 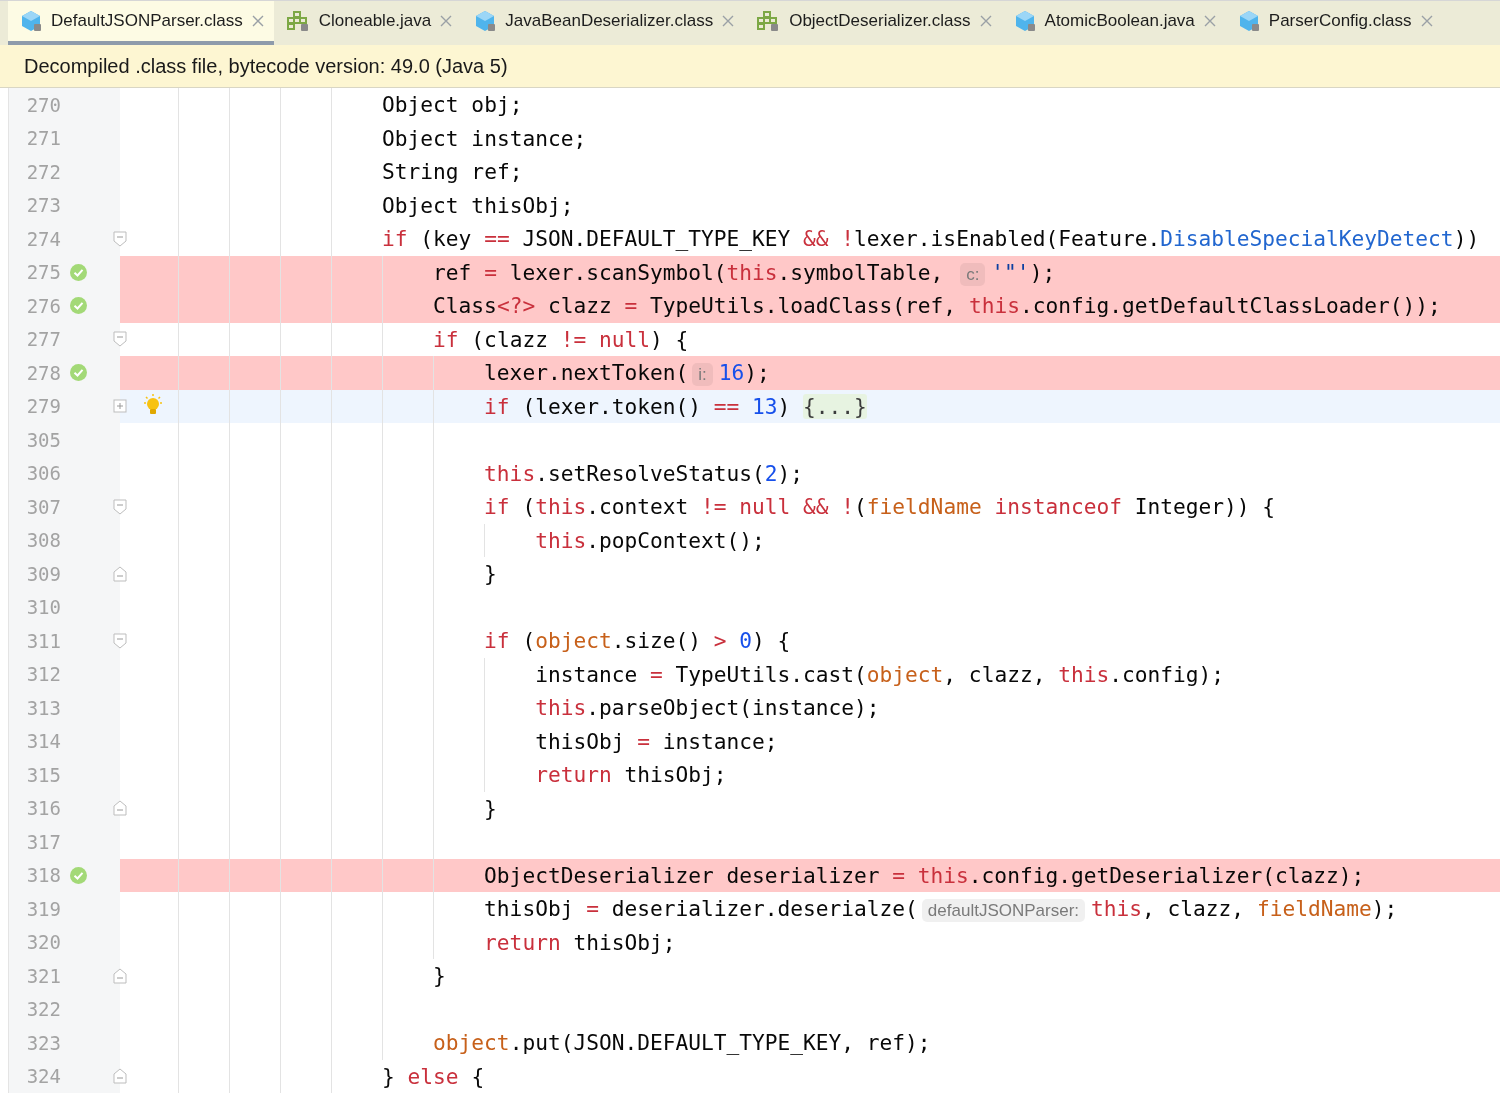 I want to click on line-number: 311, so click(x=43, y=640).